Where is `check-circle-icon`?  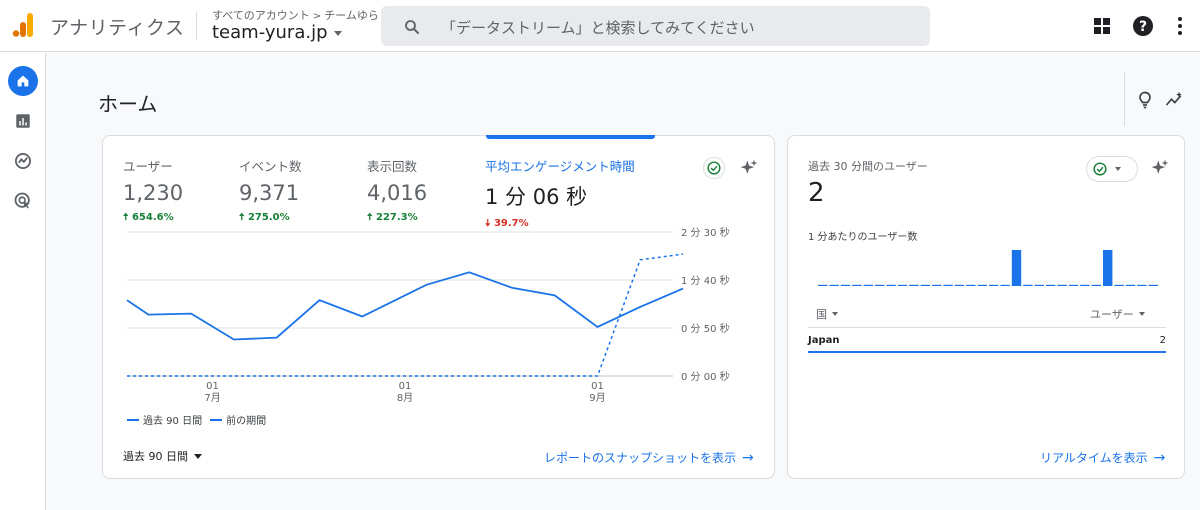 check-circle-icon is located at coordinates (714, 168).